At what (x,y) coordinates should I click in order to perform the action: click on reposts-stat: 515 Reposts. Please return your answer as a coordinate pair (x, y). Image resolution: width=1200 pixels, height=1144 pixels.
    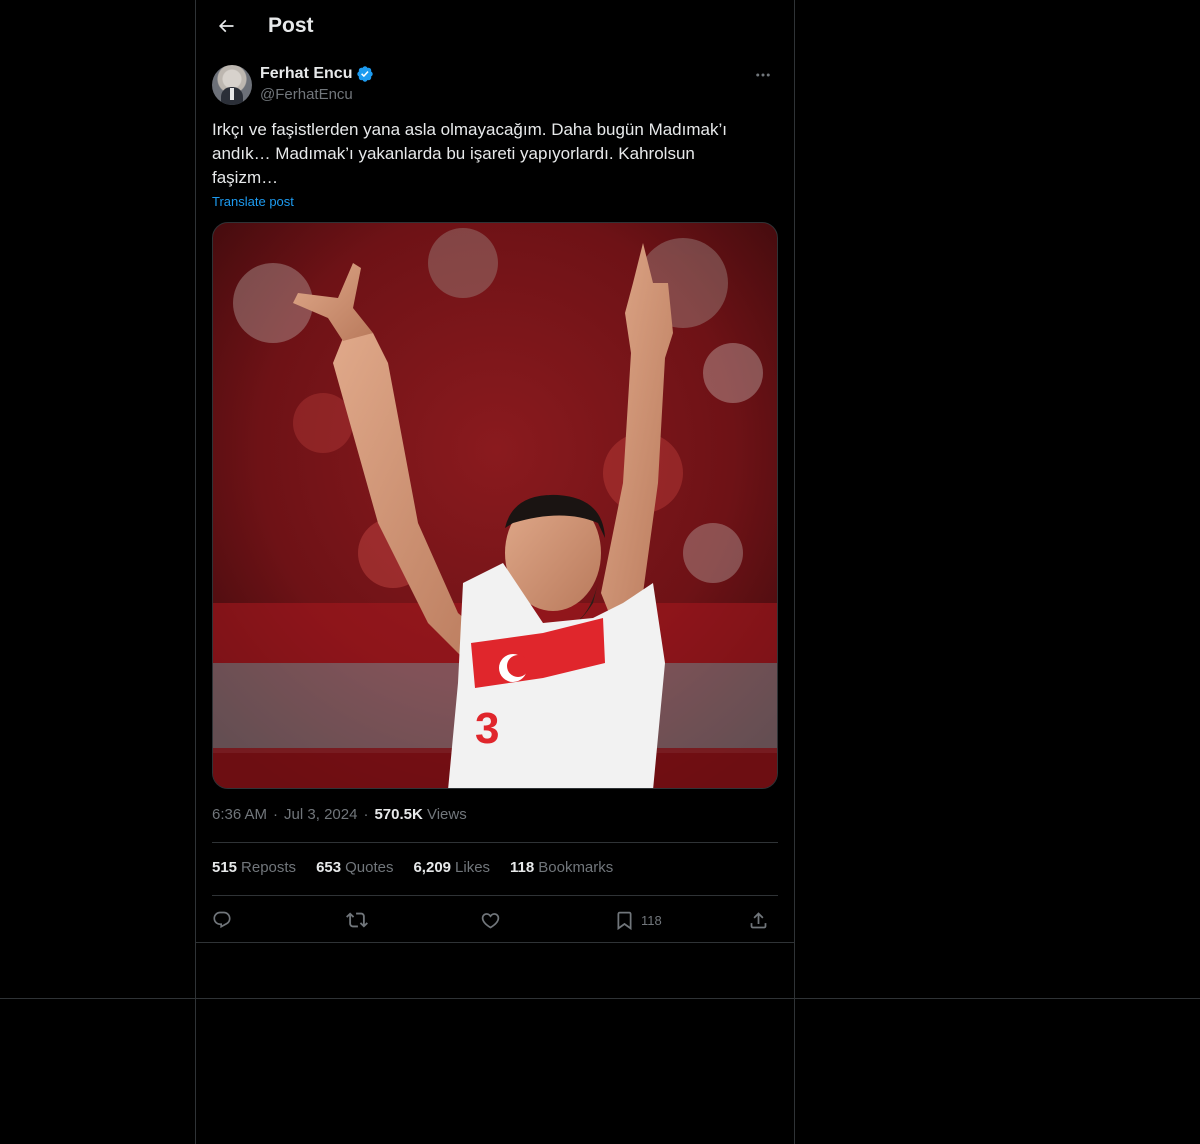
    Looking at the image, I should click on (254, 867).